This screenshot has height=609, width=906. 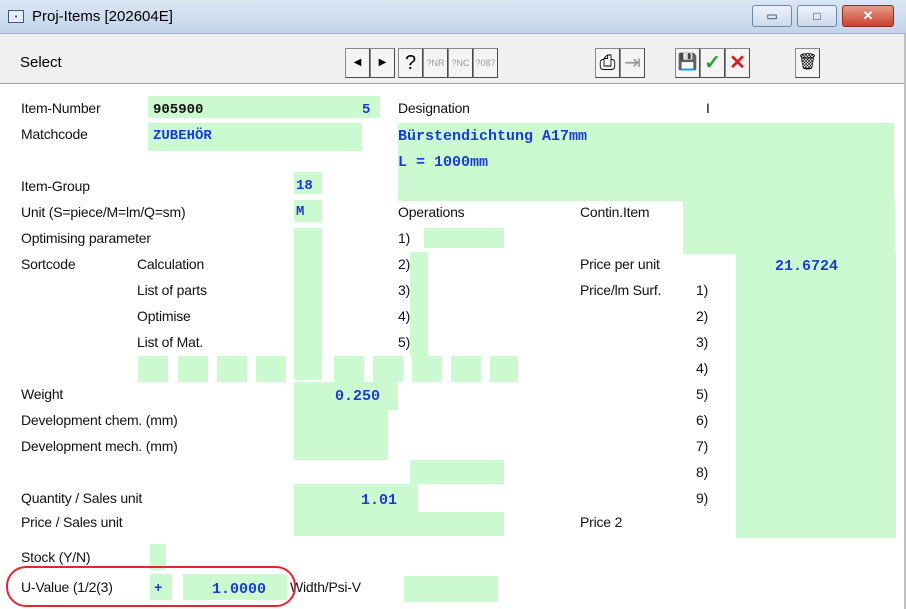 I want to click on quantity-sales-unit-label: Quantity / Sales unit, so click(x=82, y=498).